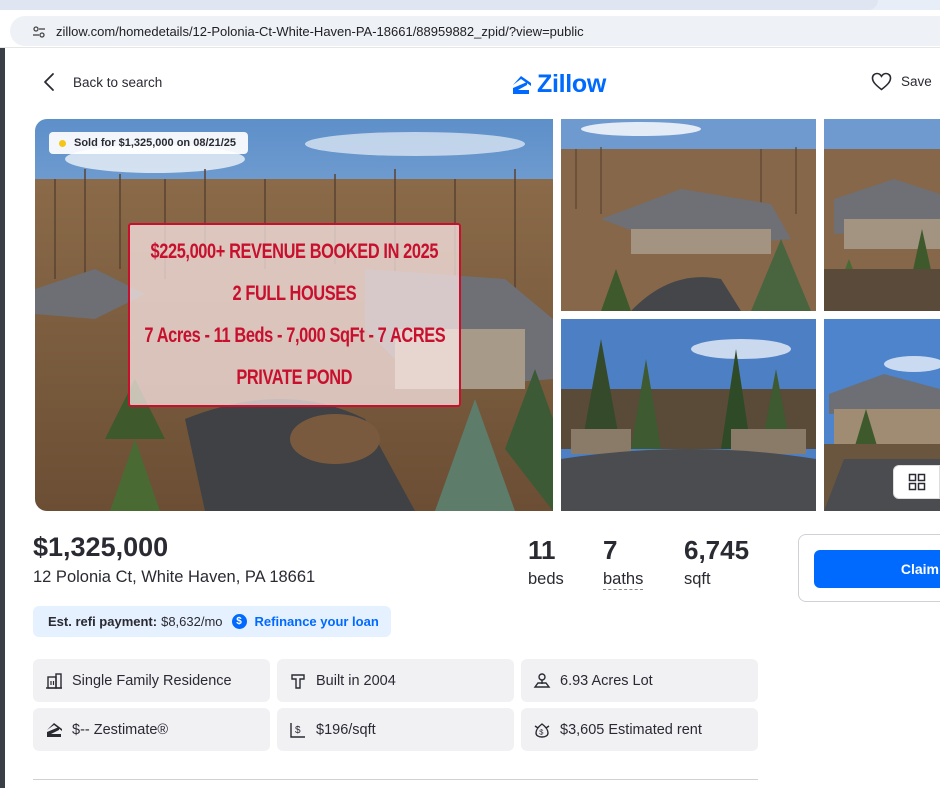 Image resolution: width=940 pixels, height=788 pixels. I want to click on fact-estimated-rent: $ $3,605 Estimated rent, so click(639, 729).